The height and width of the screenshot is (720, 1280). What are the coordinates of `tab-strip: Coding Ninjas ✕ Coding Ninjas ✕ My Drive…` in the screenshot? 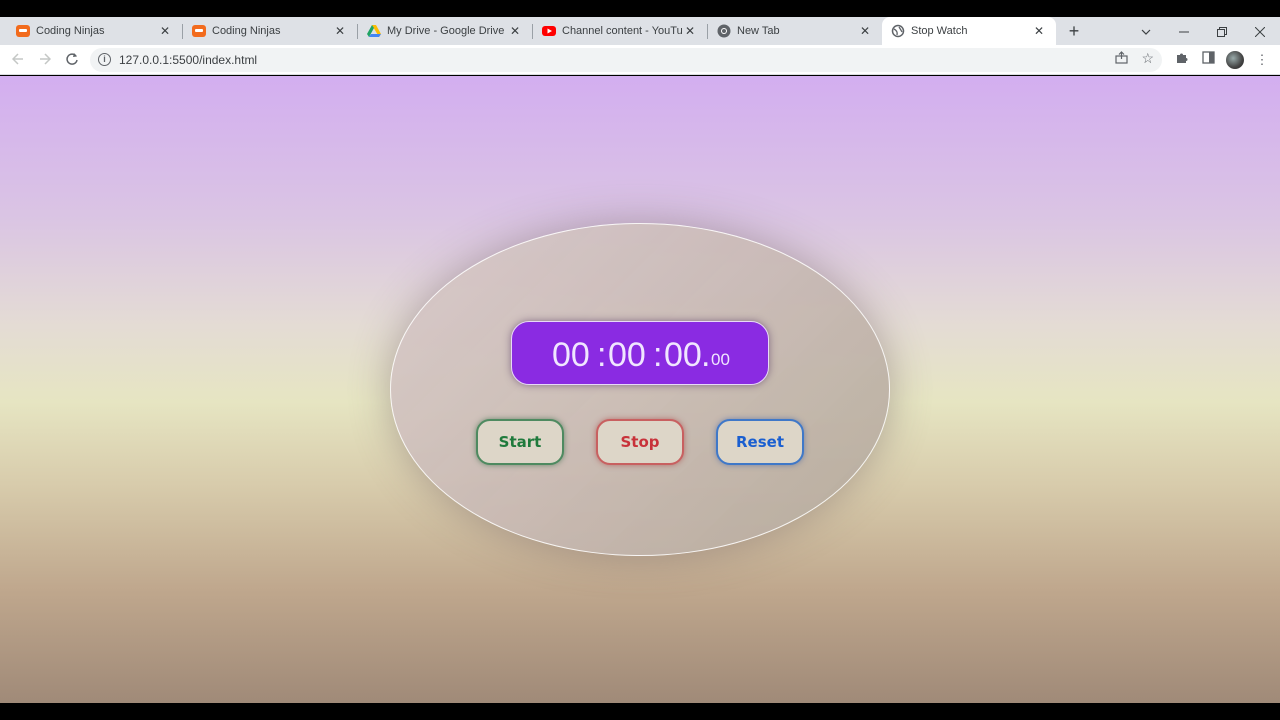 It's located at (640, 31).